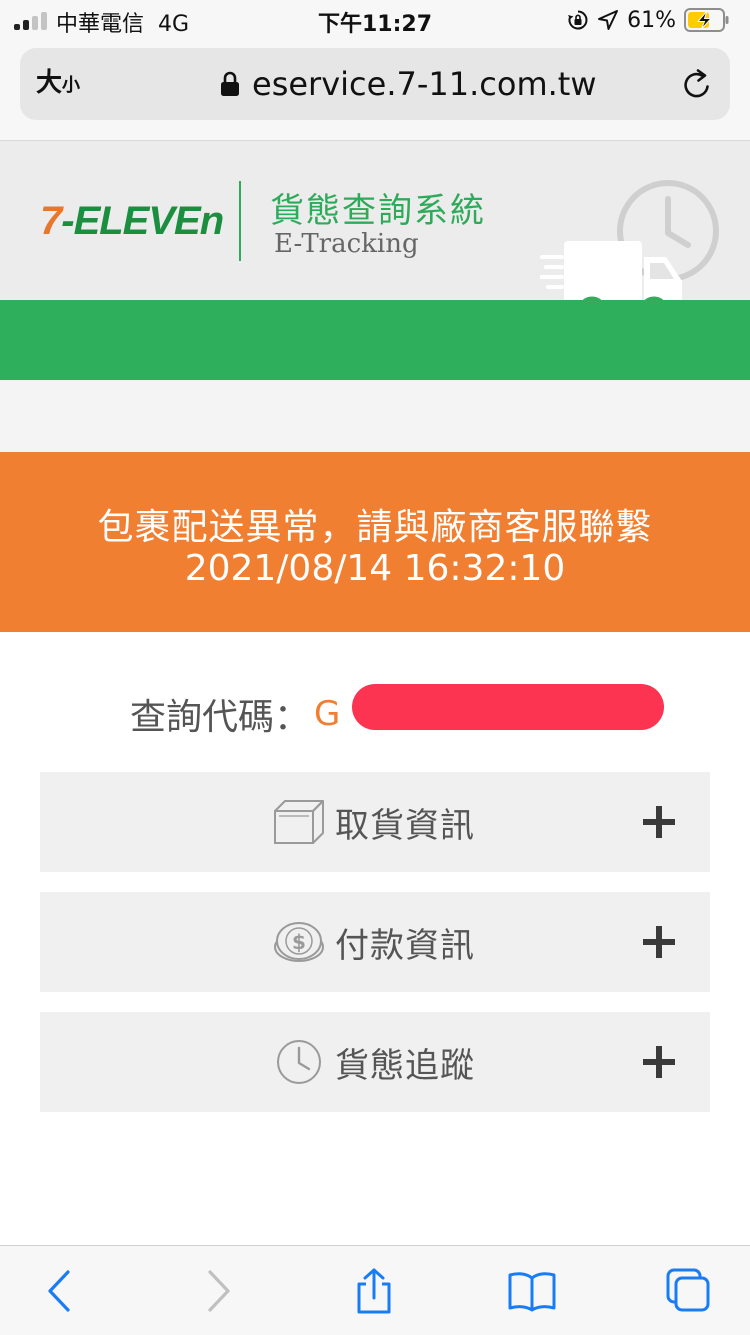 The width and height of the screenshot is (750, 1335). What do you see at coordinates (578, 20) in the screenshot?
I see `rotation-lock-icon` at bounding box center [578, 20].